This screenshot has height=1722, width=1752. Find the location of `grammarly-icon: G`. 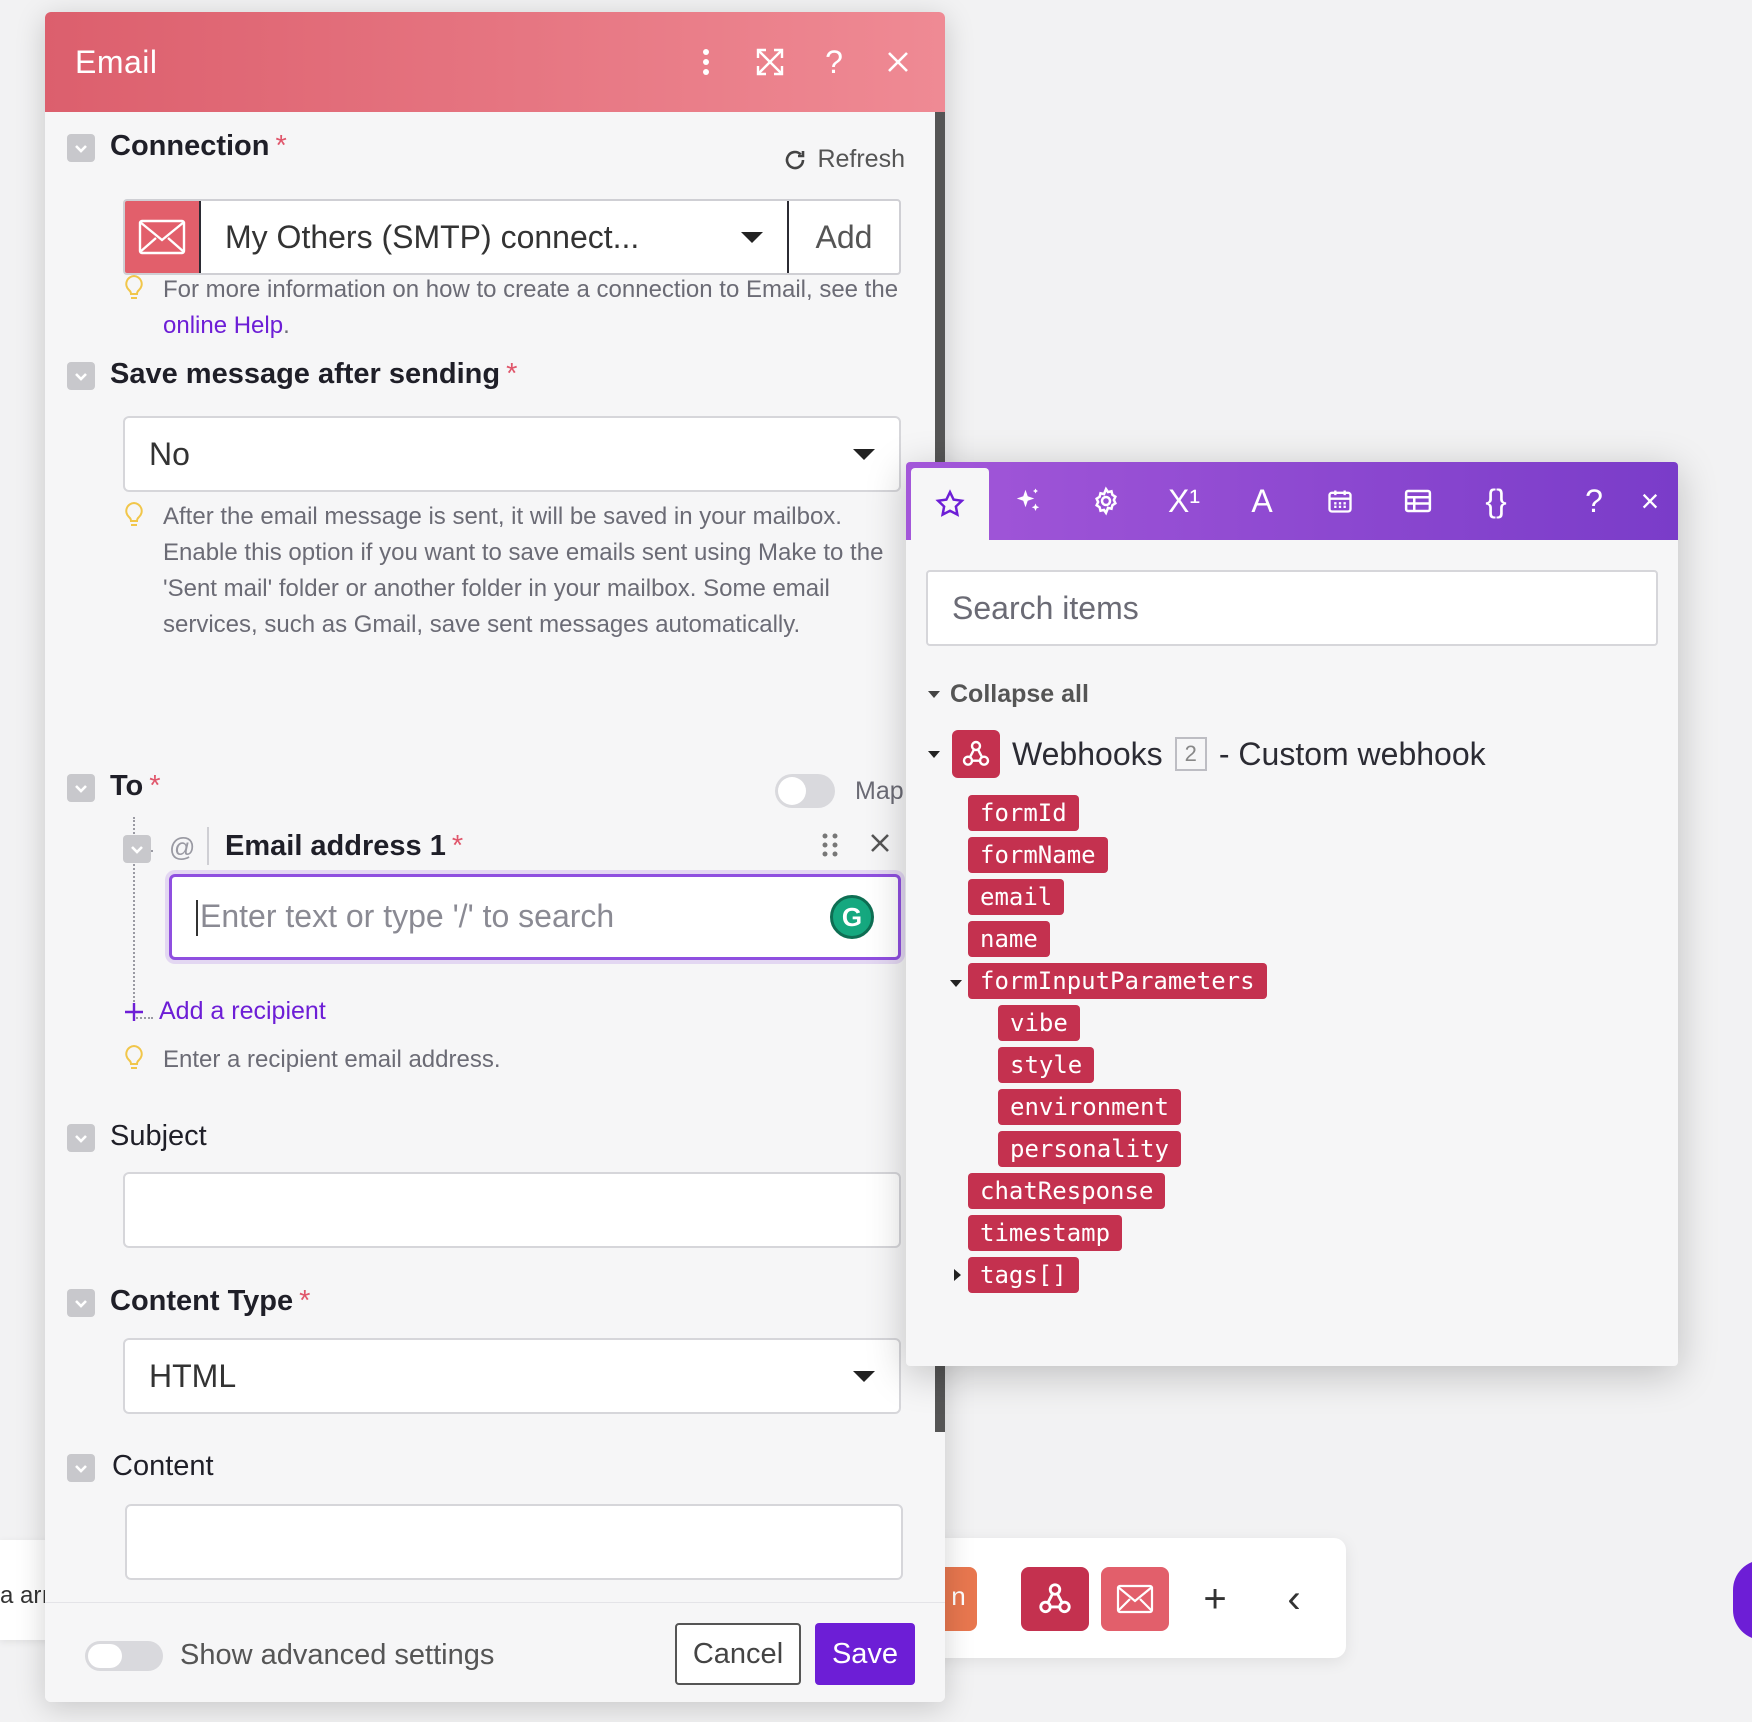

grammarly-icon: G is located at coordinates (852, 917).